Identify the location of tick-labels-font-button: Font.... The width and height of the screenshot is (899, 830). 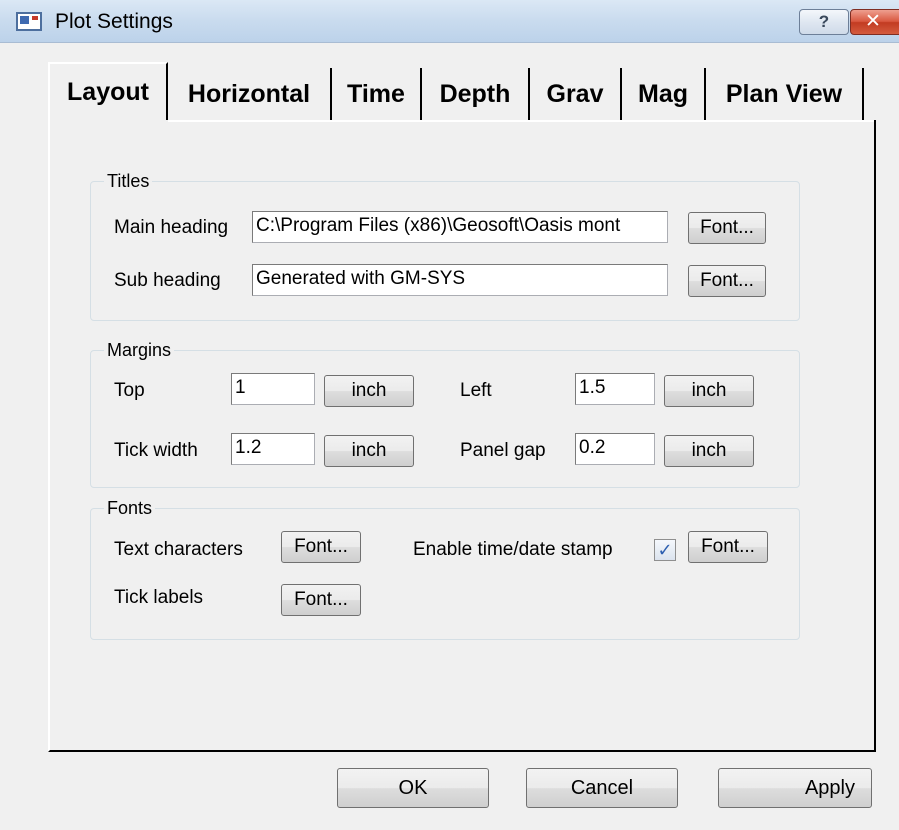
(321, 600).